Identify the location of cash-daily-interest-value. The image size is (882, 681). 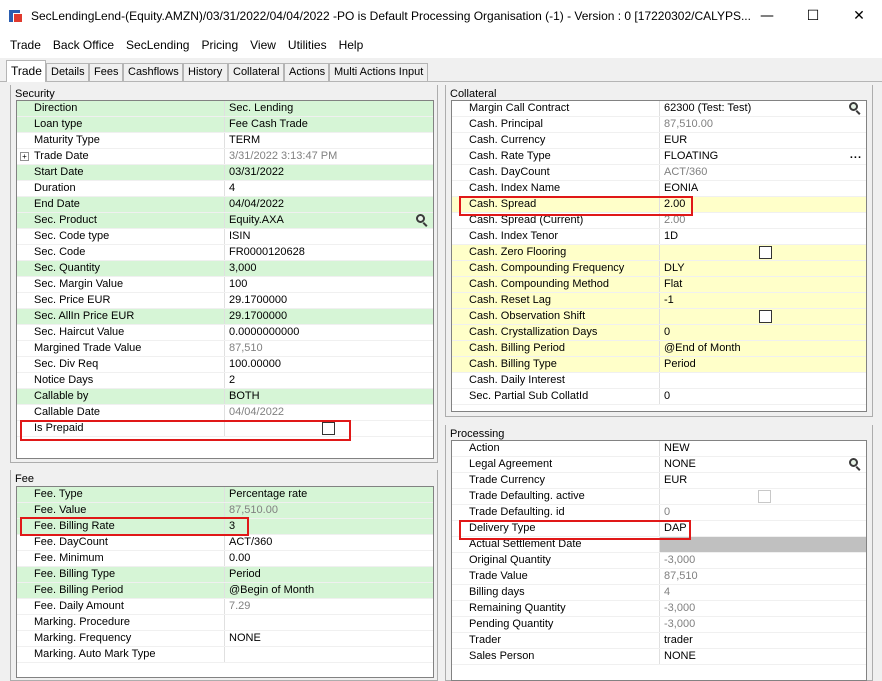
(763, 380).